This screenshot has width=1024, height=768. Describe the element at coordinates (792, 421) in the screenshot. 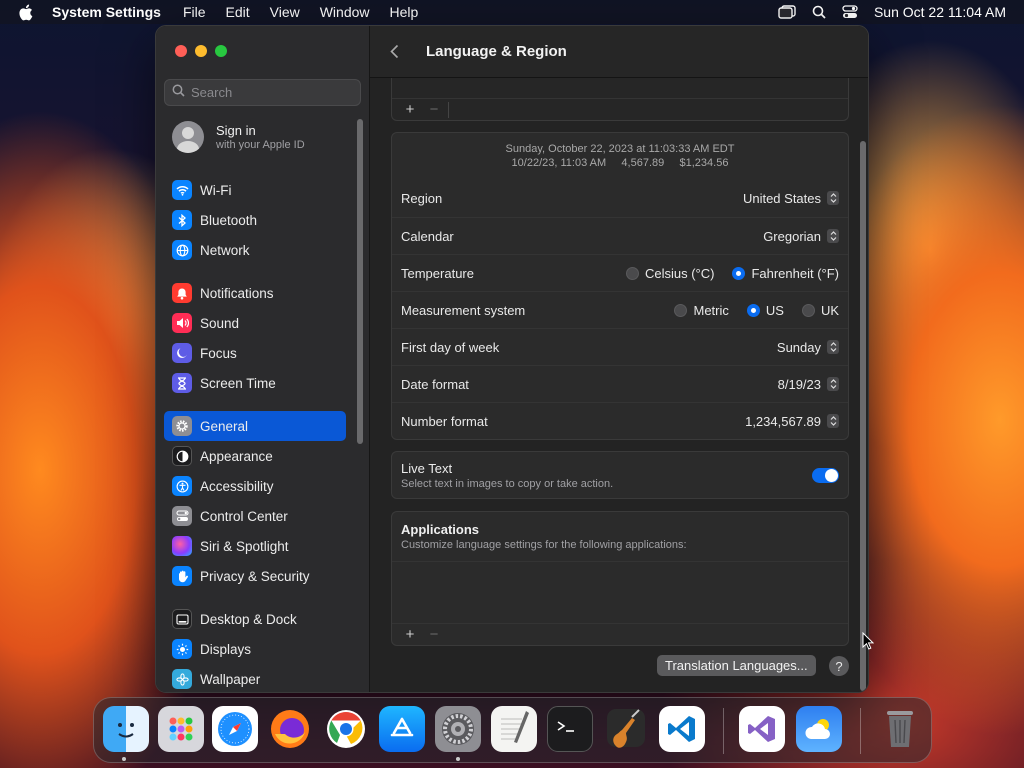

I see `number-format-popup: 1,234,567.89` at that location.